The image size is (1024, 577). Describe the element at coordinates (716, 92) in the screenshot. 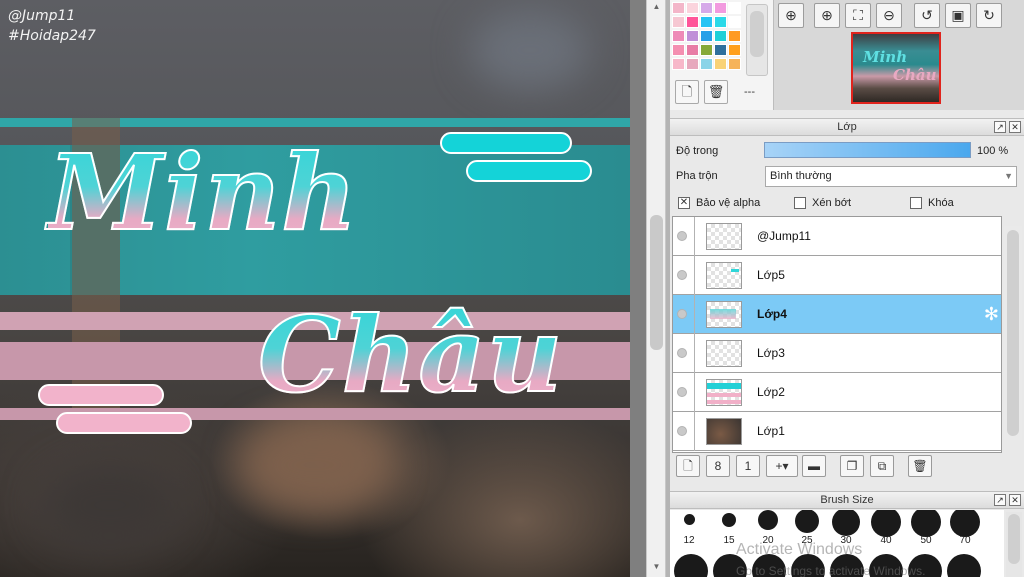

I see `delete-palette-button: 🗑` at that location.